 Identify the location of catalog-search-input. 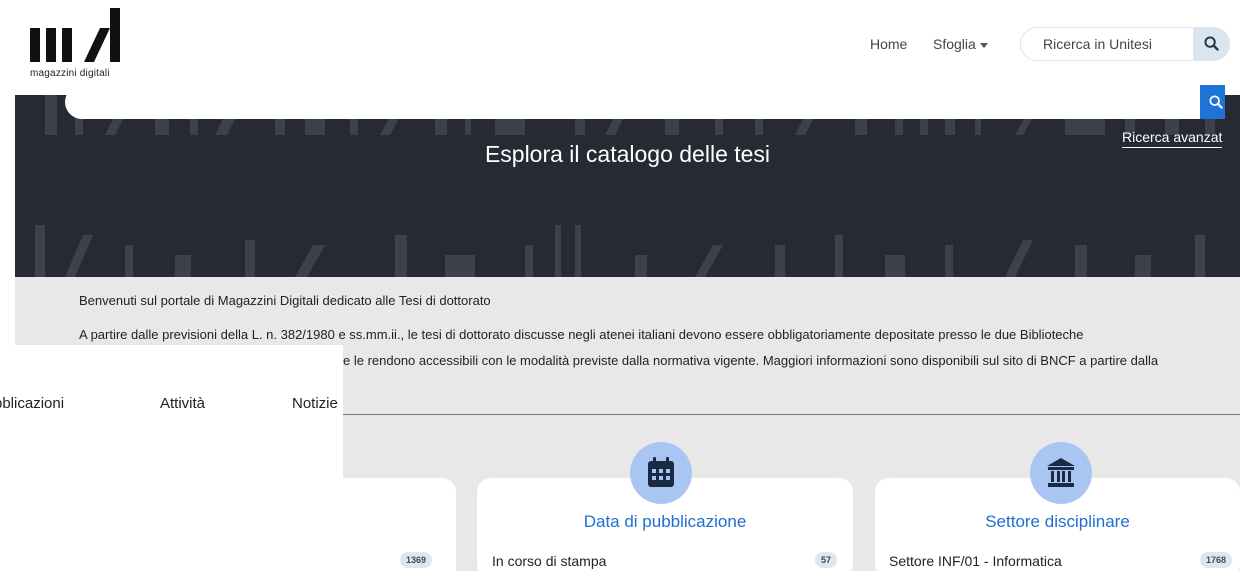
(640, 102).